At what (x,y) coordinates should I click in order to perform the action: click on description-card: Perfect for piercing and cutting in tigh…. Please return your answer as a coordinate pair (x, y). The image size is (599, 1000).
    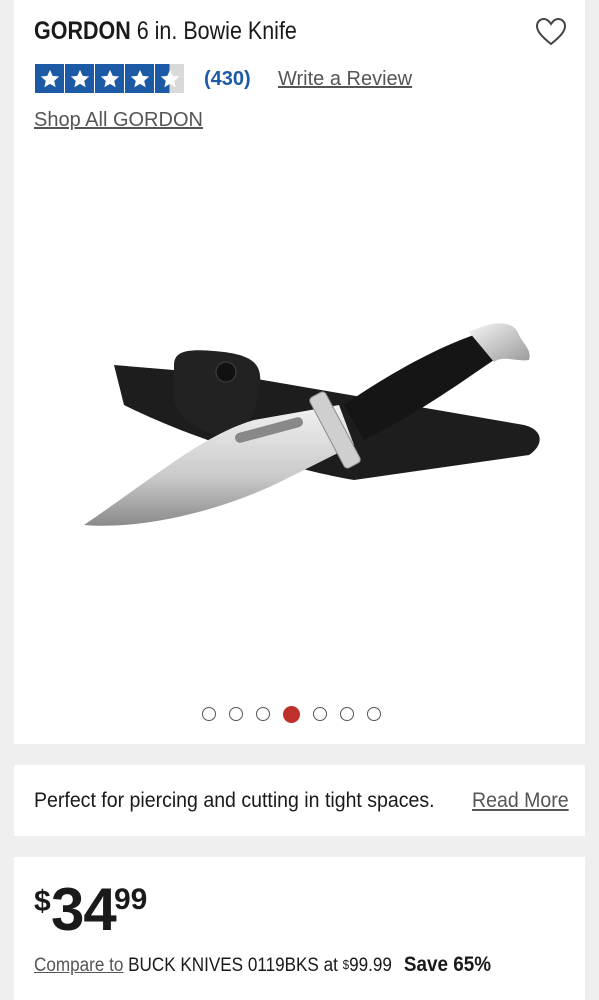
    Looking at the image, I should click on (299, 800).